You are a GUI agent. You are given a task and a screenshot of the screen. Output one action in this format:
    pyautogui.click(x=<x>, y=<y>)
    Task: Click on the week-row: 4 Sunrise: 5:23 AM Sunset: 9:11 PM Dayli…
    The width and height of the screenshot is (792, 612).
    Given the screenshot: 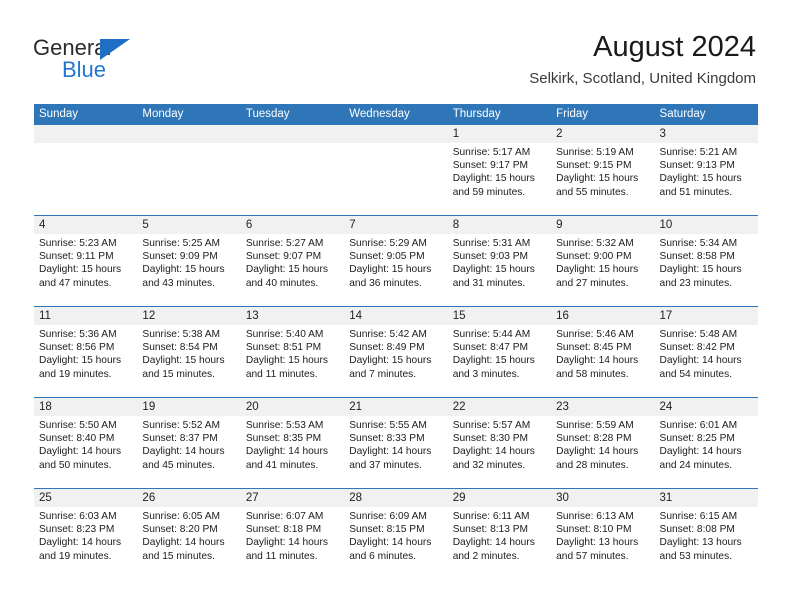 What is the action you would take?
    pyautogui.click(x=396, y=260)
    